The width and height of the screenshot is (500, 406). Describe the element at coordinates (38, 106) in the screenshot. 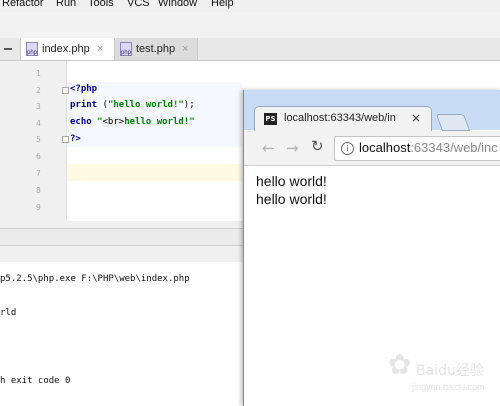

I see `line-number: 3` at that location.